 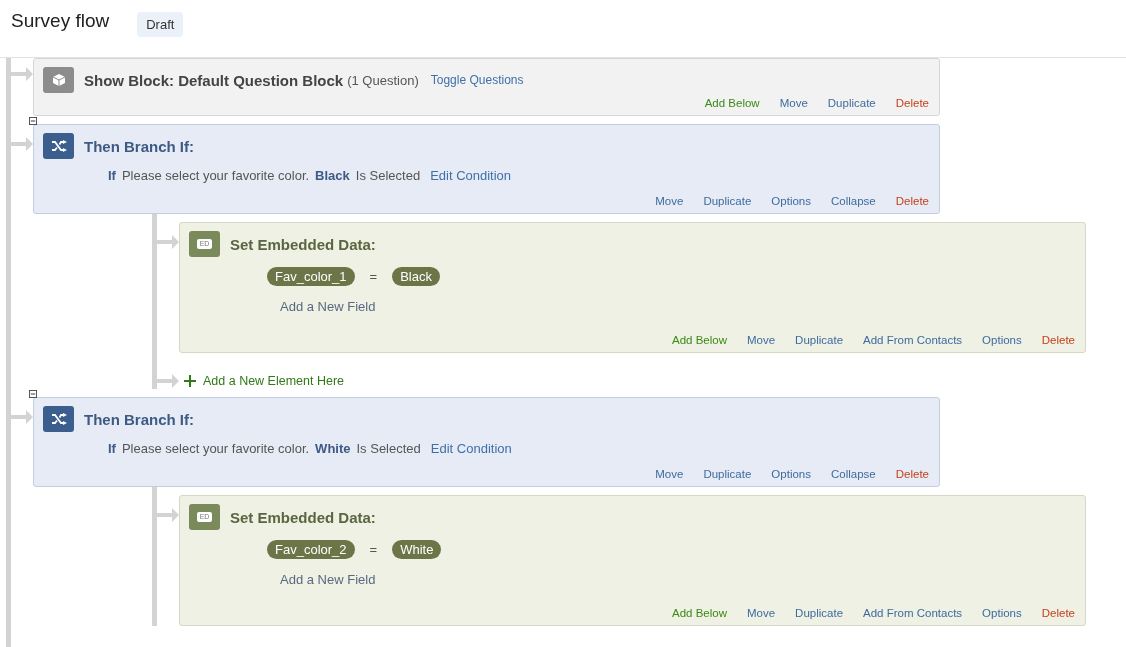 What do you see at coordinates (477, 80) in the screenshot?
I see `toggle-questions-link: Toggle Questions` at bounding box center [477, 80].